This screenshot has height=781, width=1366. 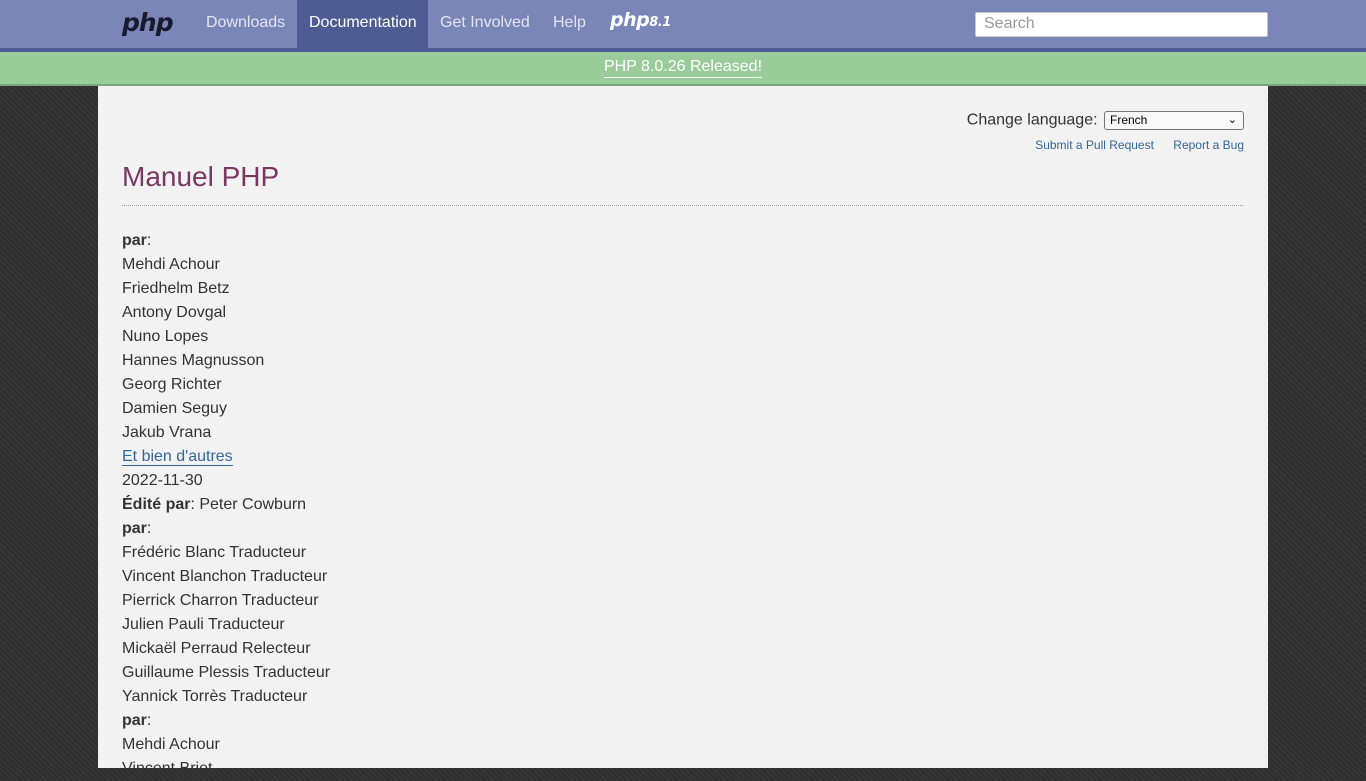 I want to click on list-item: Mickaël Perraud Relecteur, so click(x=216, y=648).